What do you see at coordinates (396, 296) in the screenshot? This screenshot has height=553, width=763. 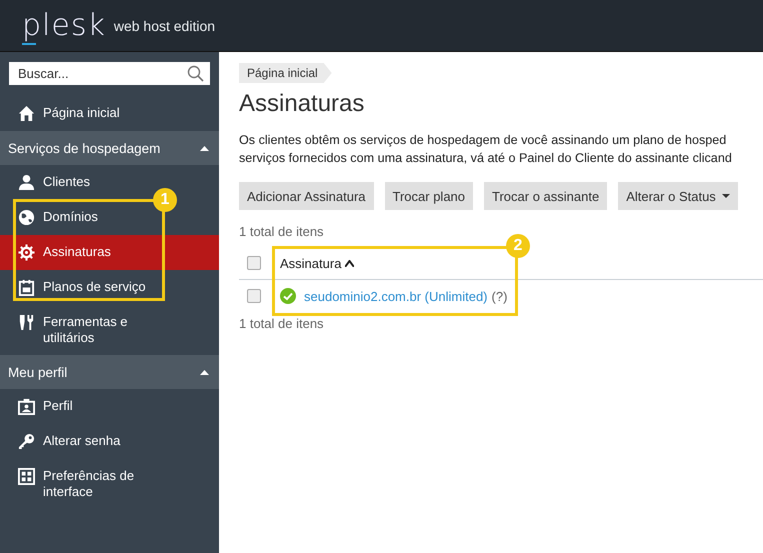 I see `subscription-link: seudominio2.com.br (Unlimited)` at bounding box center [396, 296].